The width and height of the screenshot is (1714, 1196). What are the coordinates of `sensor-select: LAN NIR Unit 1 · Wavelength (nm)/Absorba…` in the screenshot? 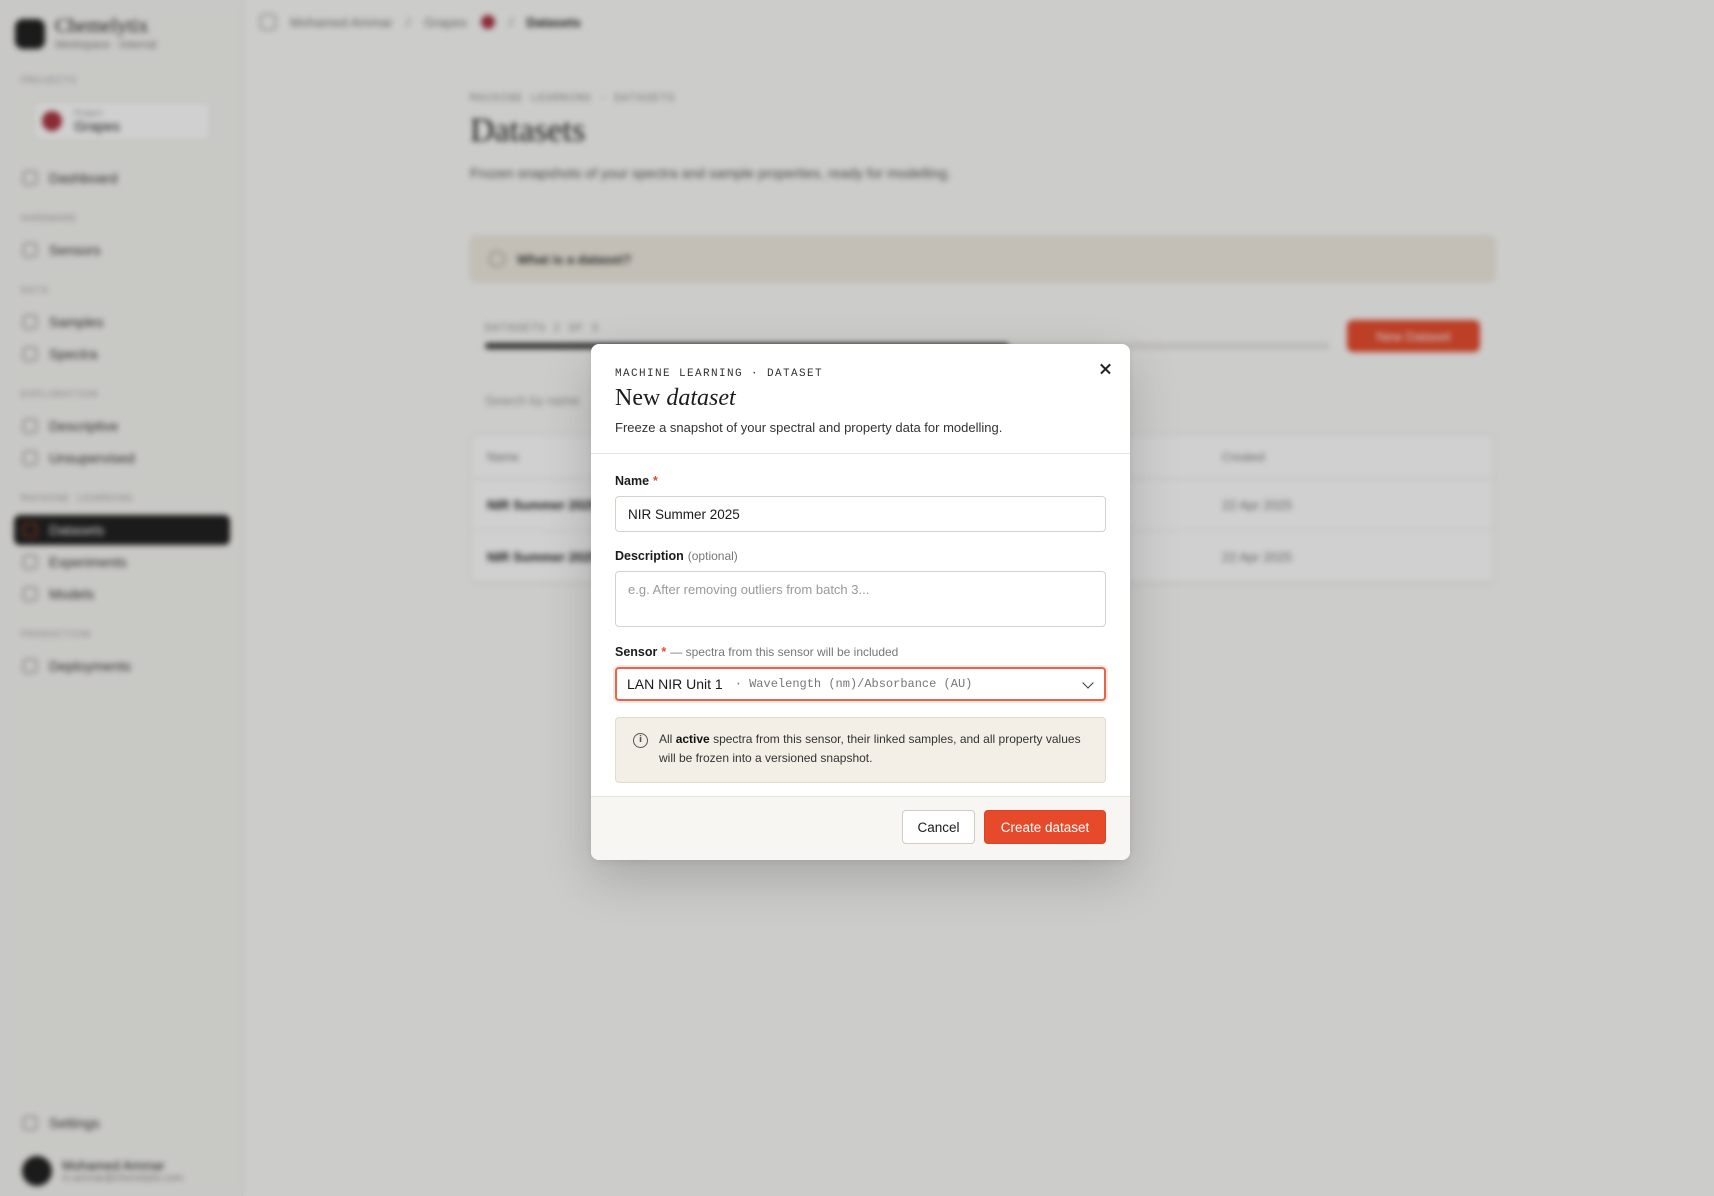 It's located at (860, 684).